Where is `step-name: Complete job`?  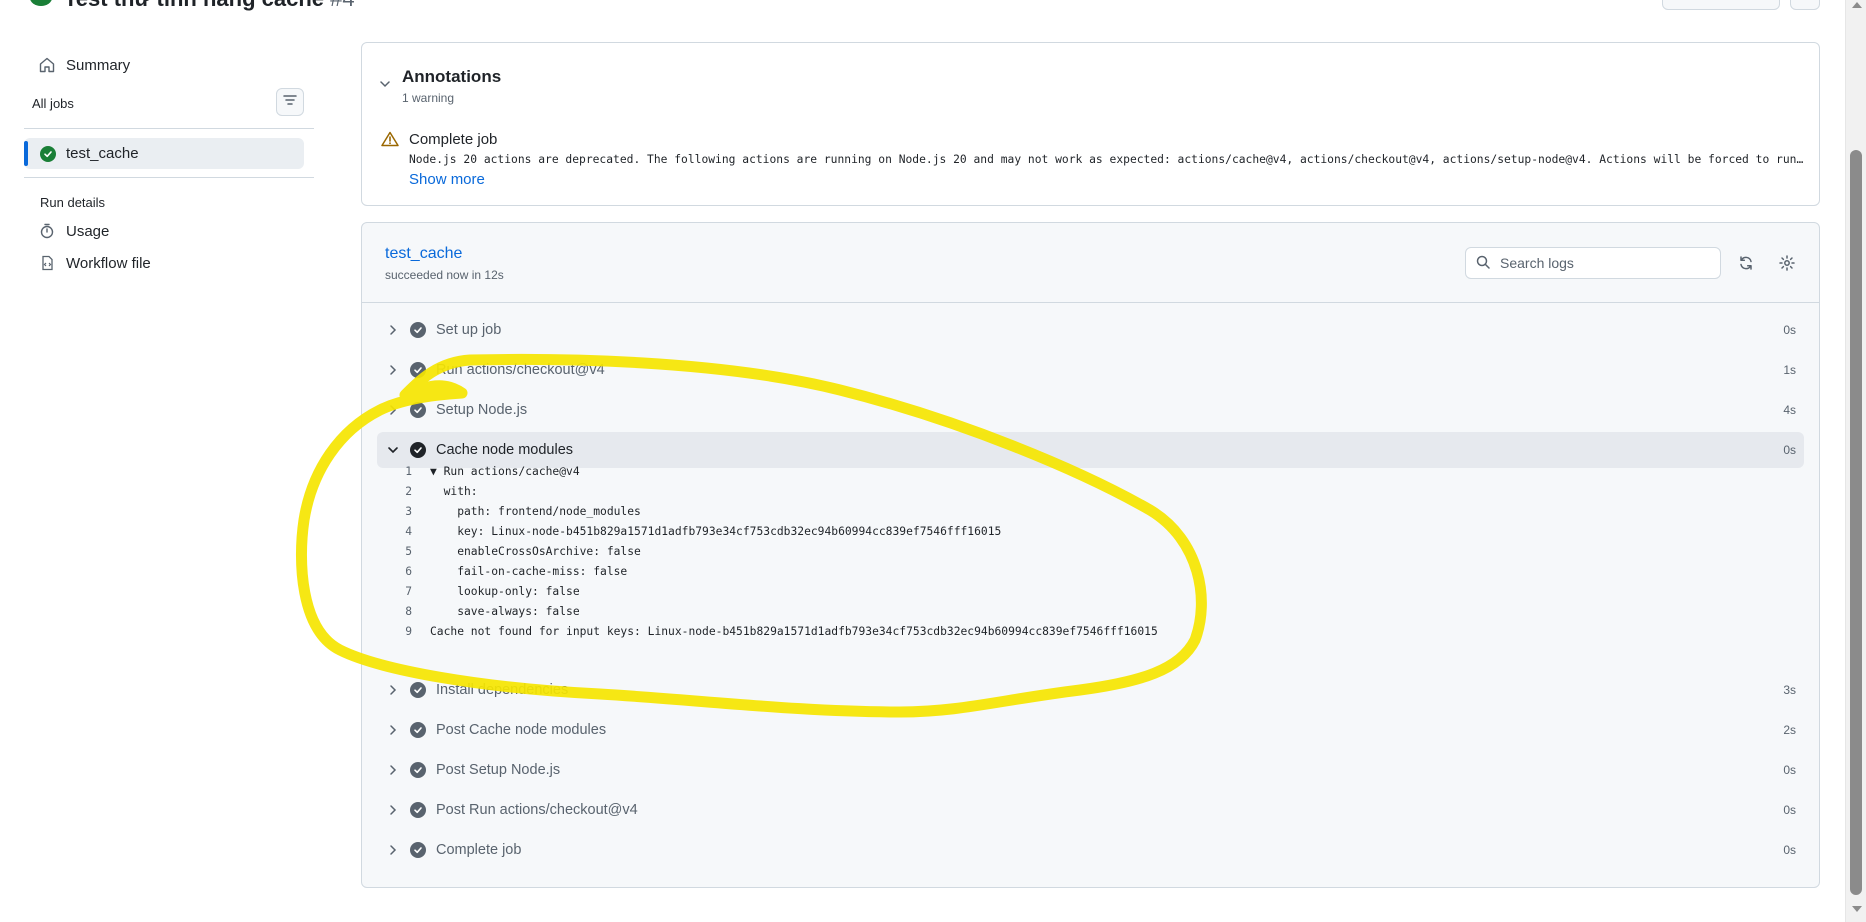
step-name: Complete job is located at coordinates (479, 850).